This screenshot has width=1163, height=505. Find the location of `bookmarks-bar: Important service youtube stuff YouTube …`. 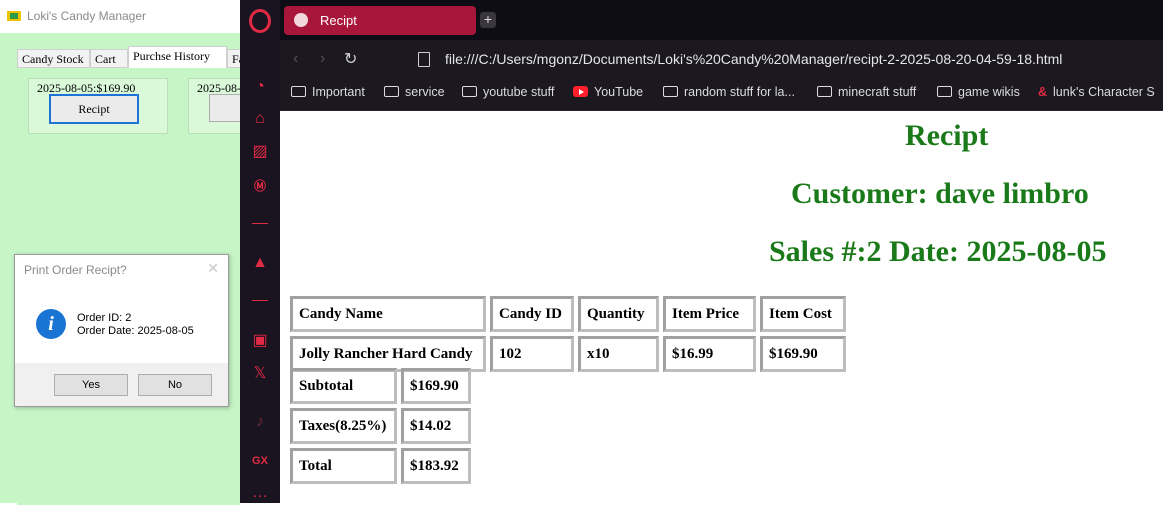

bookmarks-bar: Important service youtube stuff YouTube … is located at coordinates (721, 94).